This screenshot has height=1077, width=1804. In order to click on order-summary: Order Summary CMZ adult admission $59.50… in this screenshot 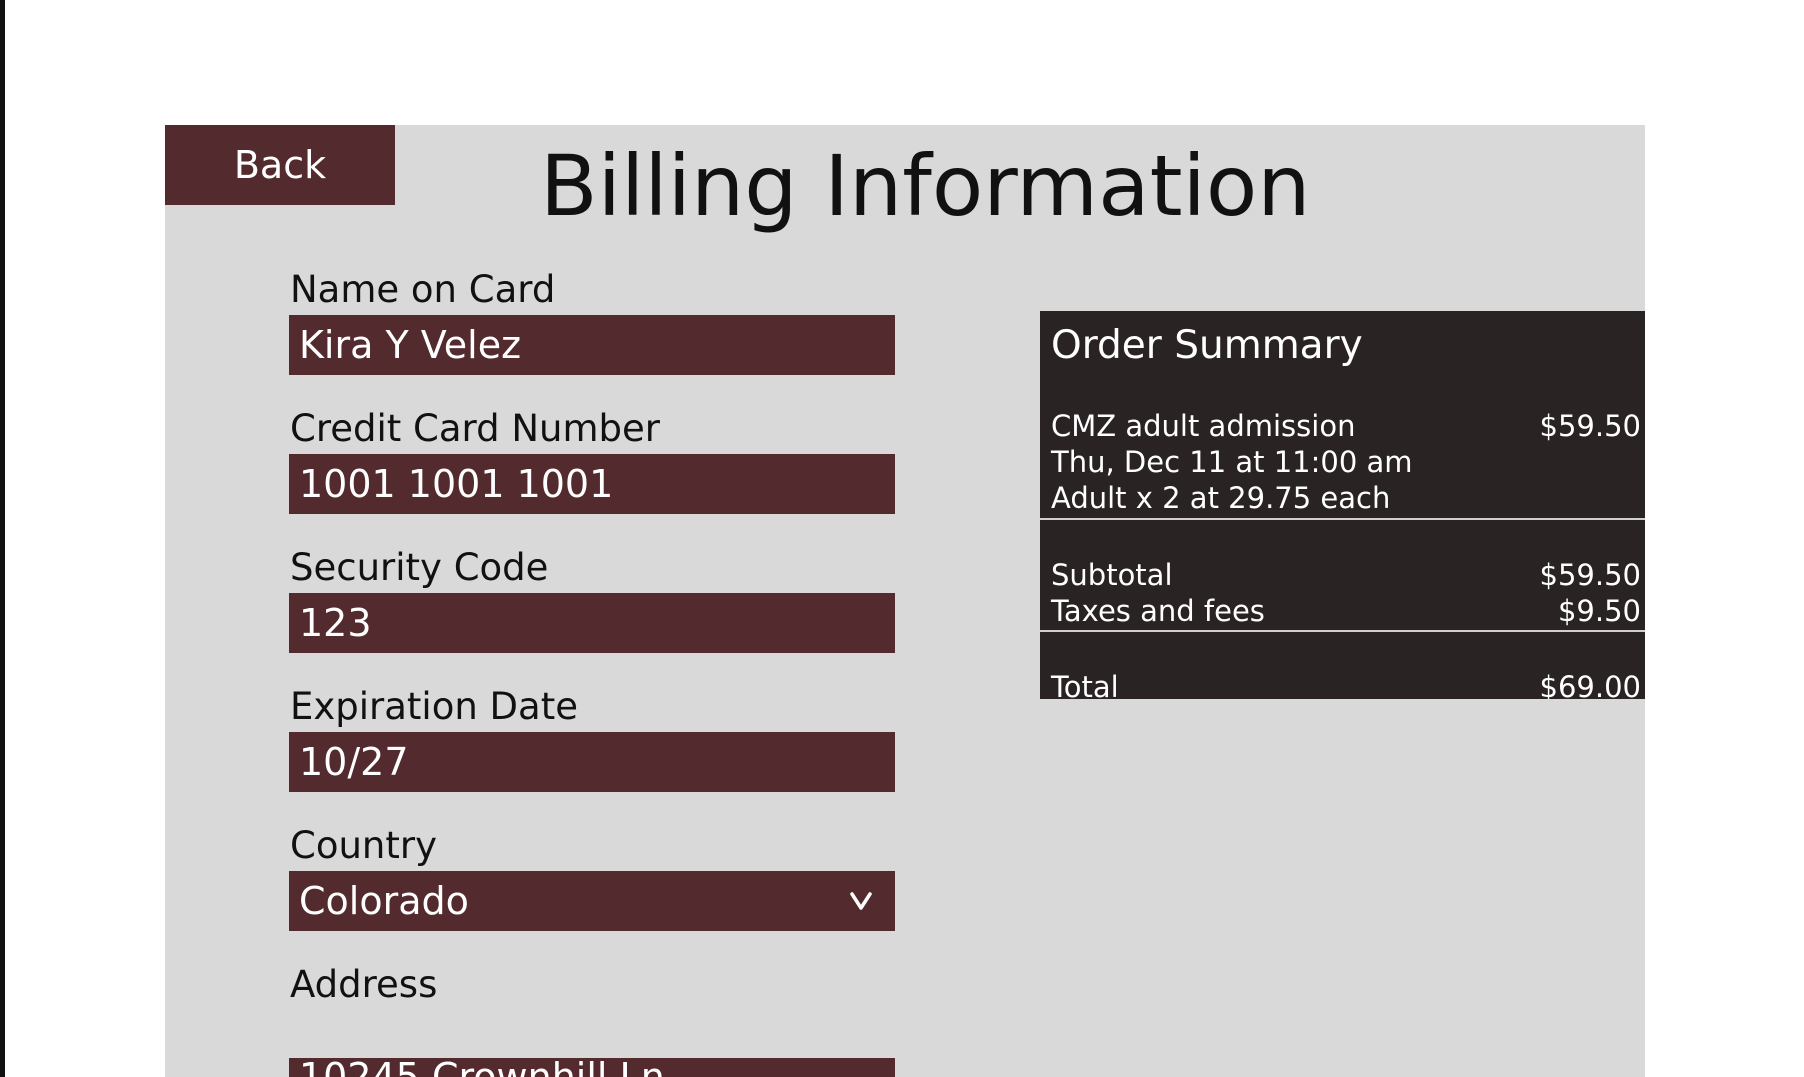, I will do `click(1342, 505)`.